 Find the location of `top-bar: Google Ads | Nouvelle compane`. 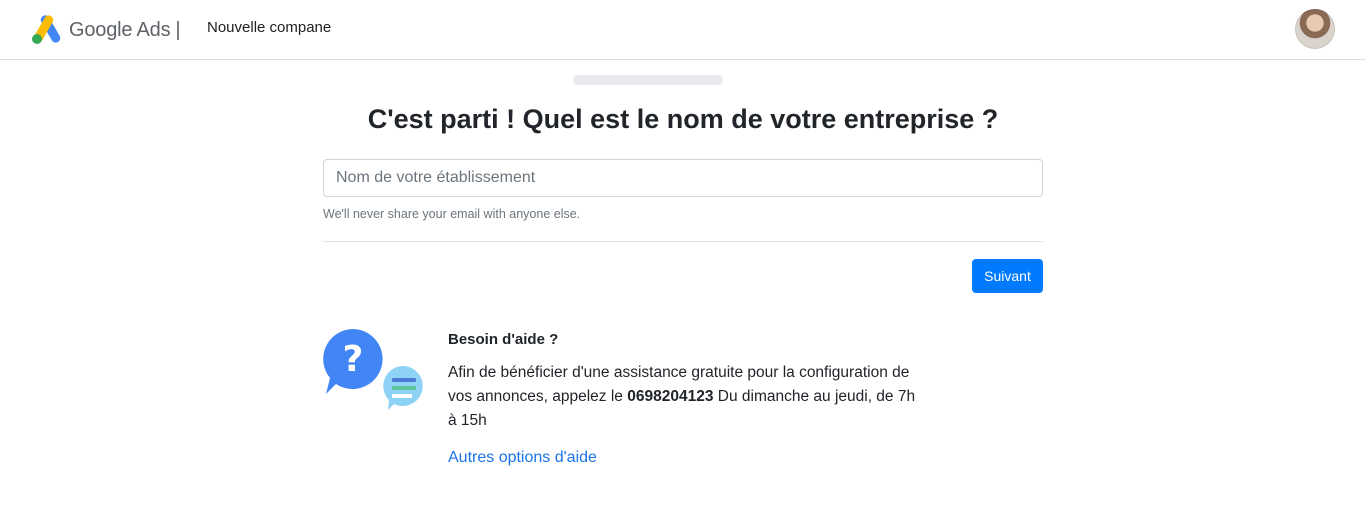

top-bar: Google Ads | Nouvelle compane is located at coordinates (683, 30).